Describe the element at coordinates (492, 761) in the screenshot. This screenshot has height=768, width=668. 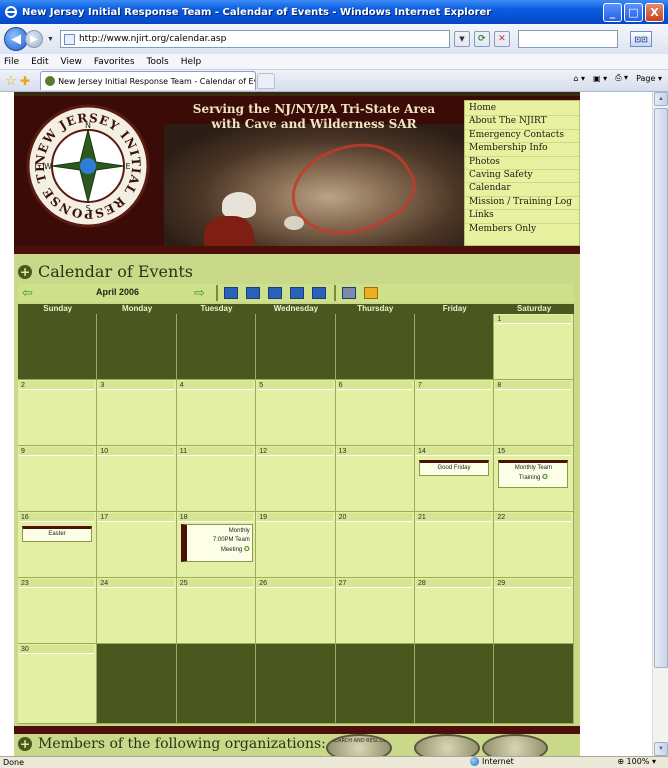
I see `security-zone: Internet` at that location.